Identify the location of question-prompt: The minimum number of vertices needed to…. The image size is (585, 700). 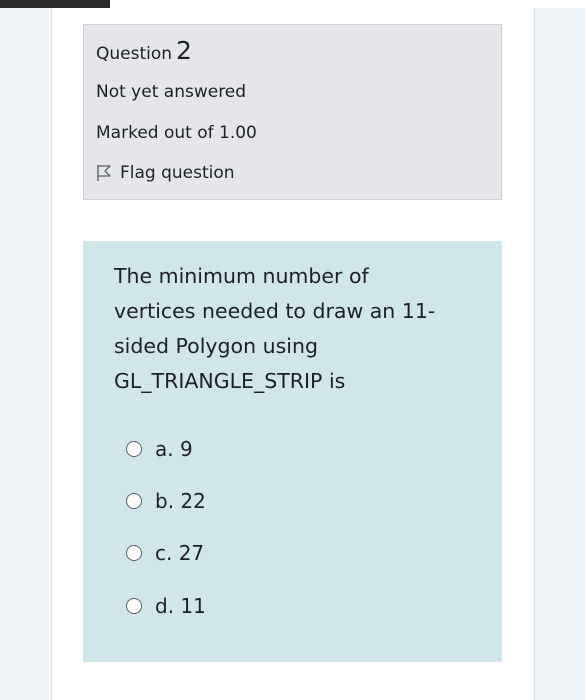
(294, 329).